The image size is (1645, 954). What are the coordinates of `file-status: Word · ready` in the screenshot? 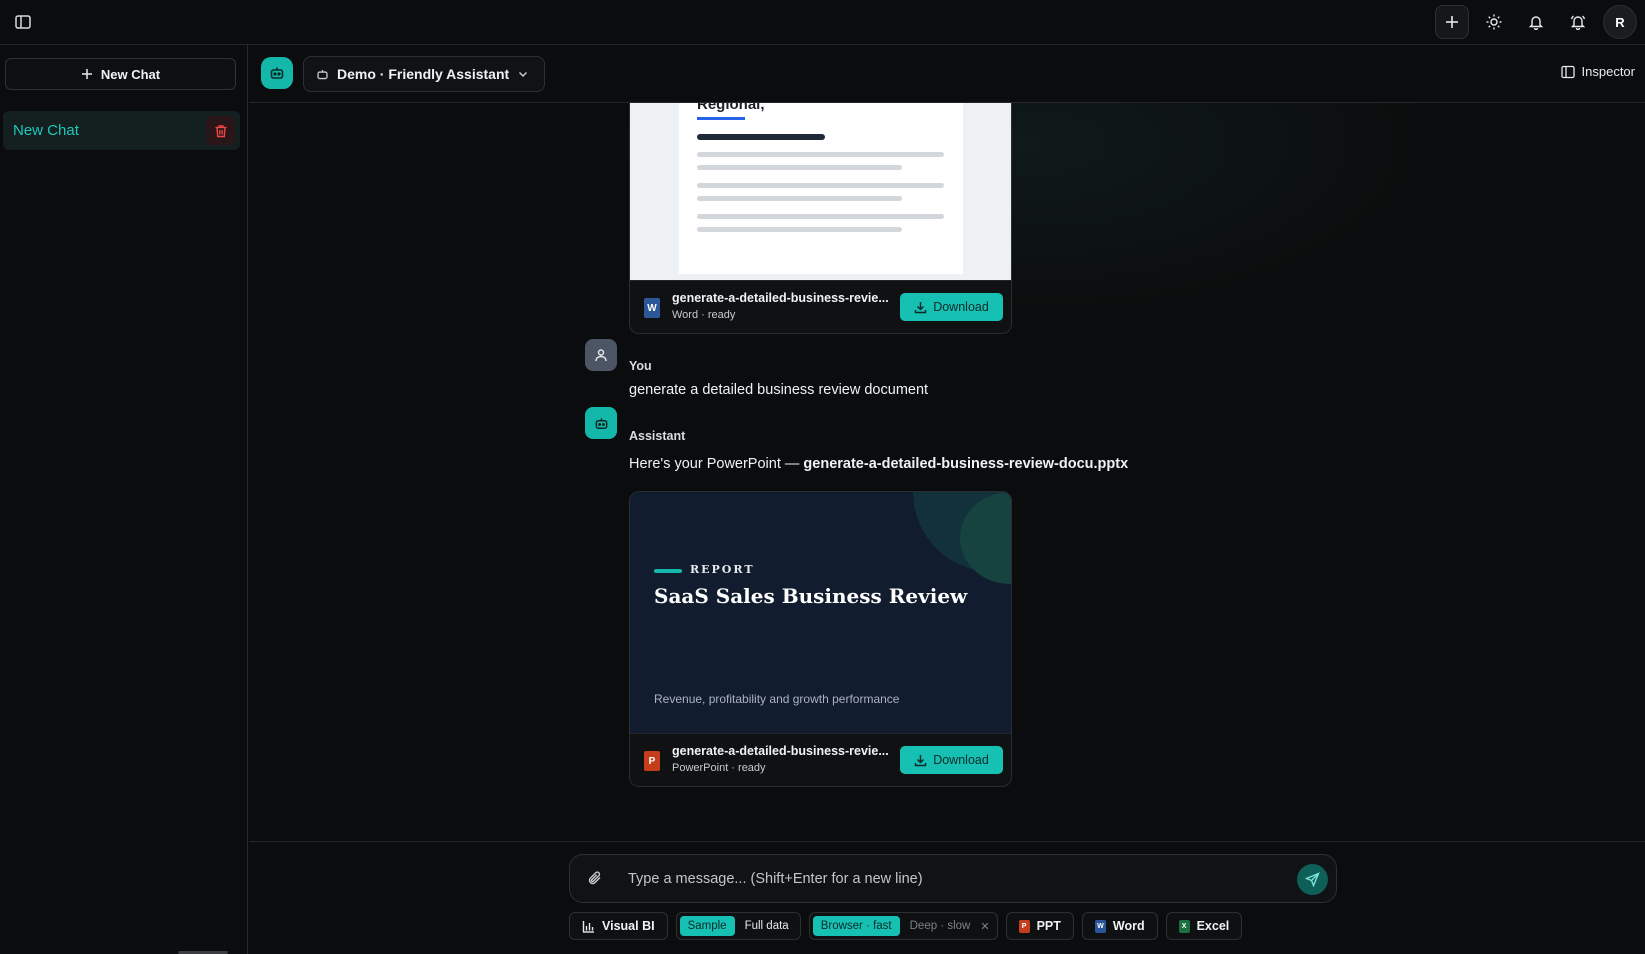 It's located at (704, 315).